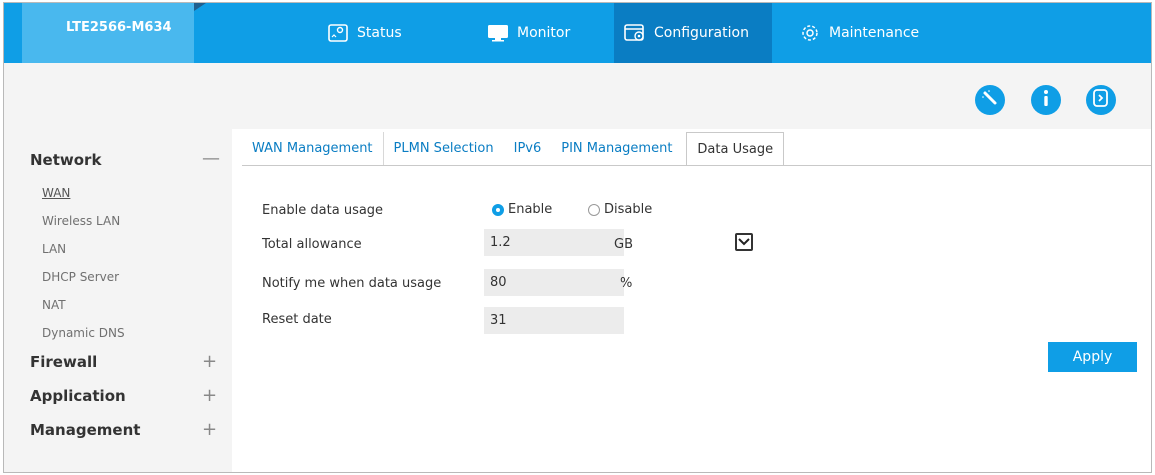  I want to click on sidebar-item-dynamic-dns: Dynamic DNS, so click(83, 333).